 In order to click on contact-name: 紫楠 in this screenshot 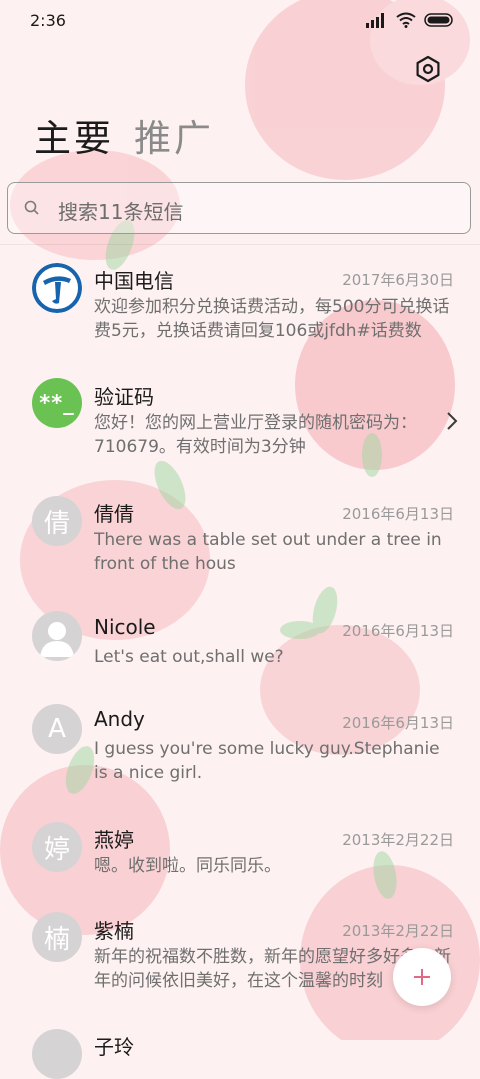, I will do `click(114, 931)`.